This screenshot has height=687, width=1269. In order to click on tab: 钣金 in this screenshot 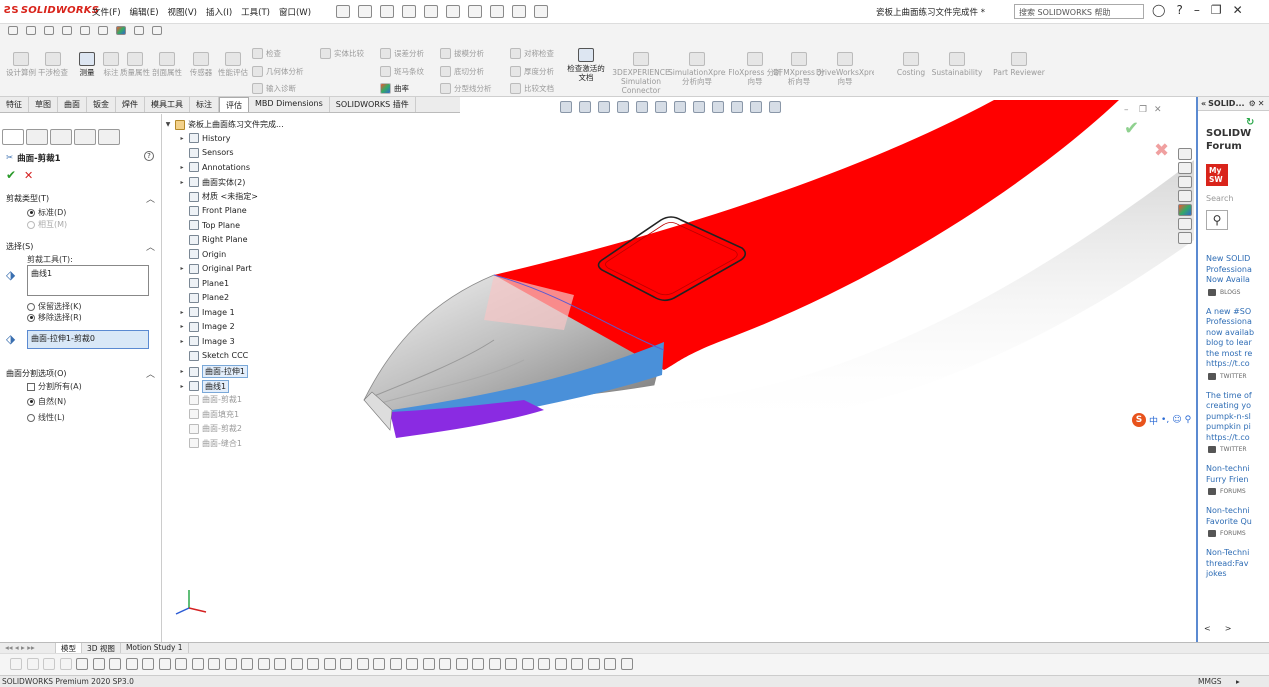, I will do `click(101, 104)`.